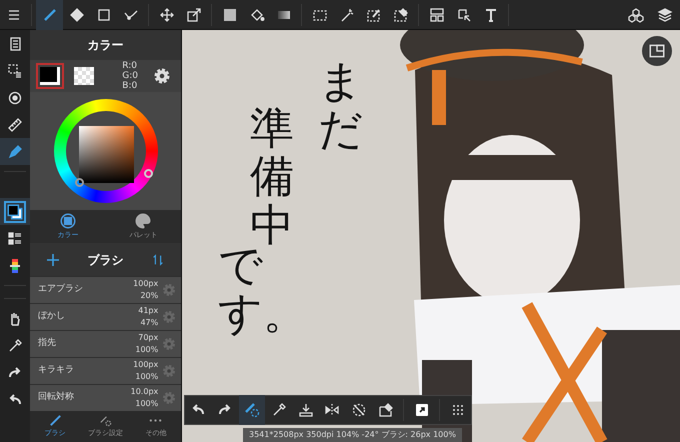 The width and height of the screenshot is (680, 442). I want to click on rgb-value: B:0, so click(130, 86).